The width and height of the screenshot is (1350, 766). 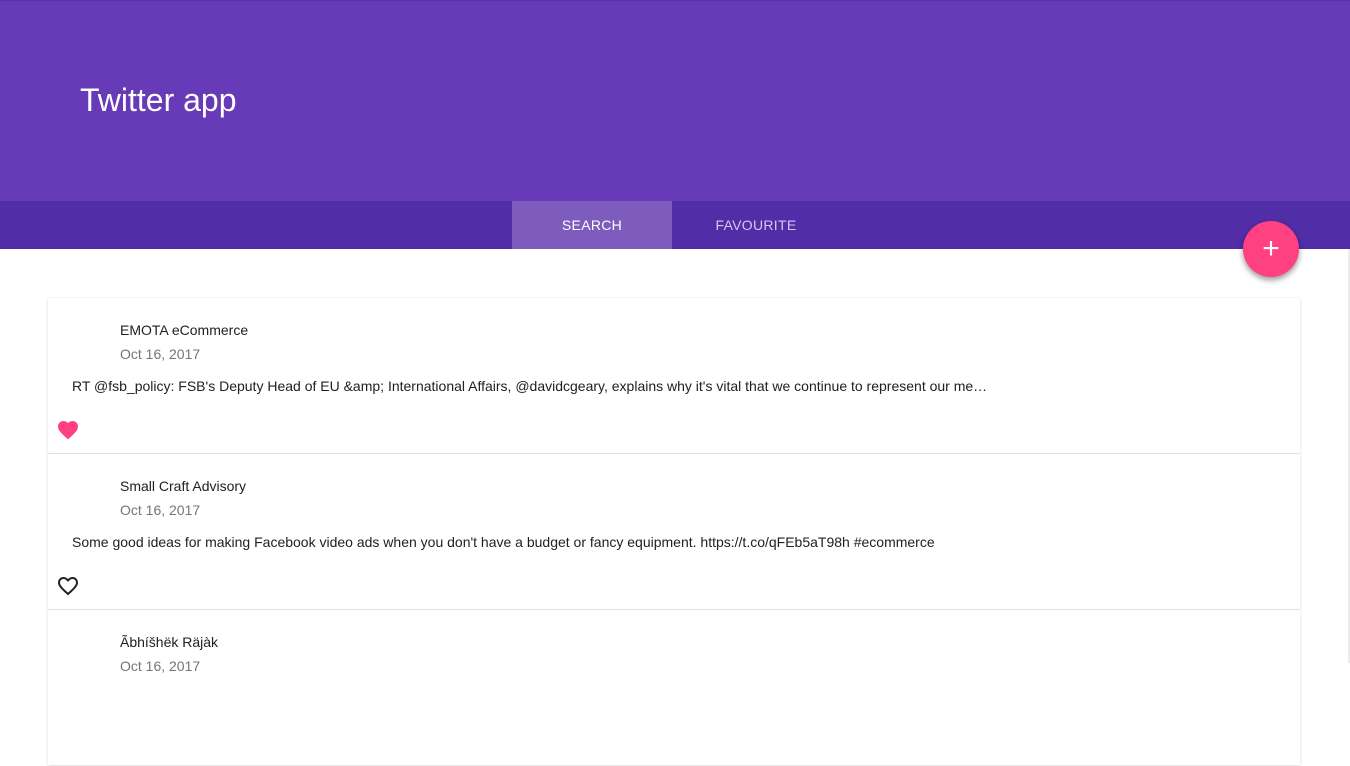 I want to click on tab-search: SEARCH, so click(x=592, y=225).